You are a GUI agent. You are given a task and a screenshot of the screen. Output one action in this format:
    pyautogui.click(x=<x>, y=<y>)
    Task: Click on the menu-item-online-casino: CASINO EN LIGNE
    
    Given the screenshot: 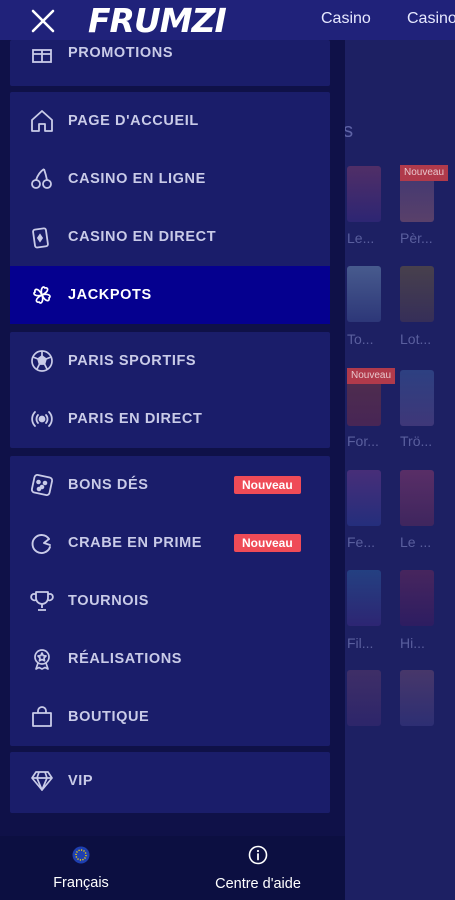 What is the action you would take?
    pyautogui.click(x=170, y=179)
    